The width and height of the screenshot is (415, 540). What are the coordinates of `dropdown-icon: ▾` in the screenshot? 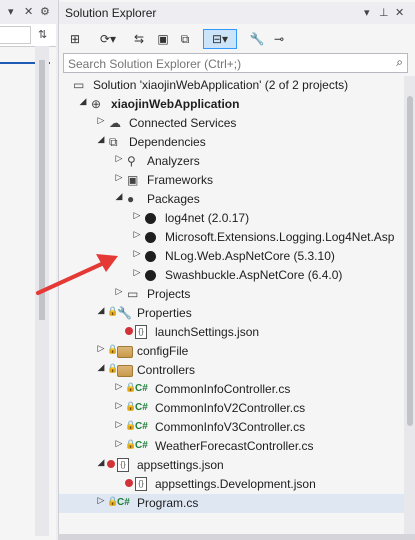 It's located at (11, 11).